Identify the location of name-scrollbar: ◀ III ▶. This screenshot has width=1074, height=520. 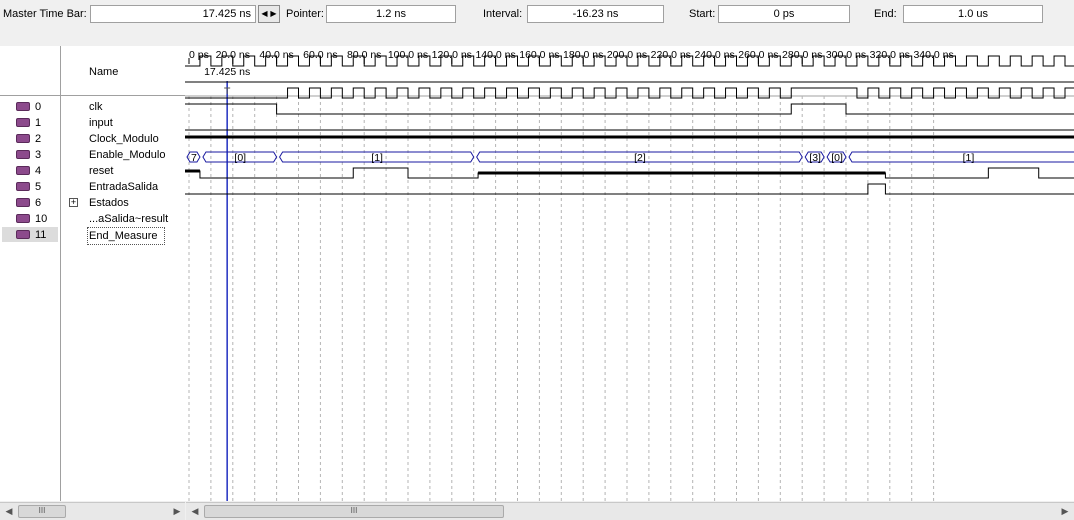
(92, 511).